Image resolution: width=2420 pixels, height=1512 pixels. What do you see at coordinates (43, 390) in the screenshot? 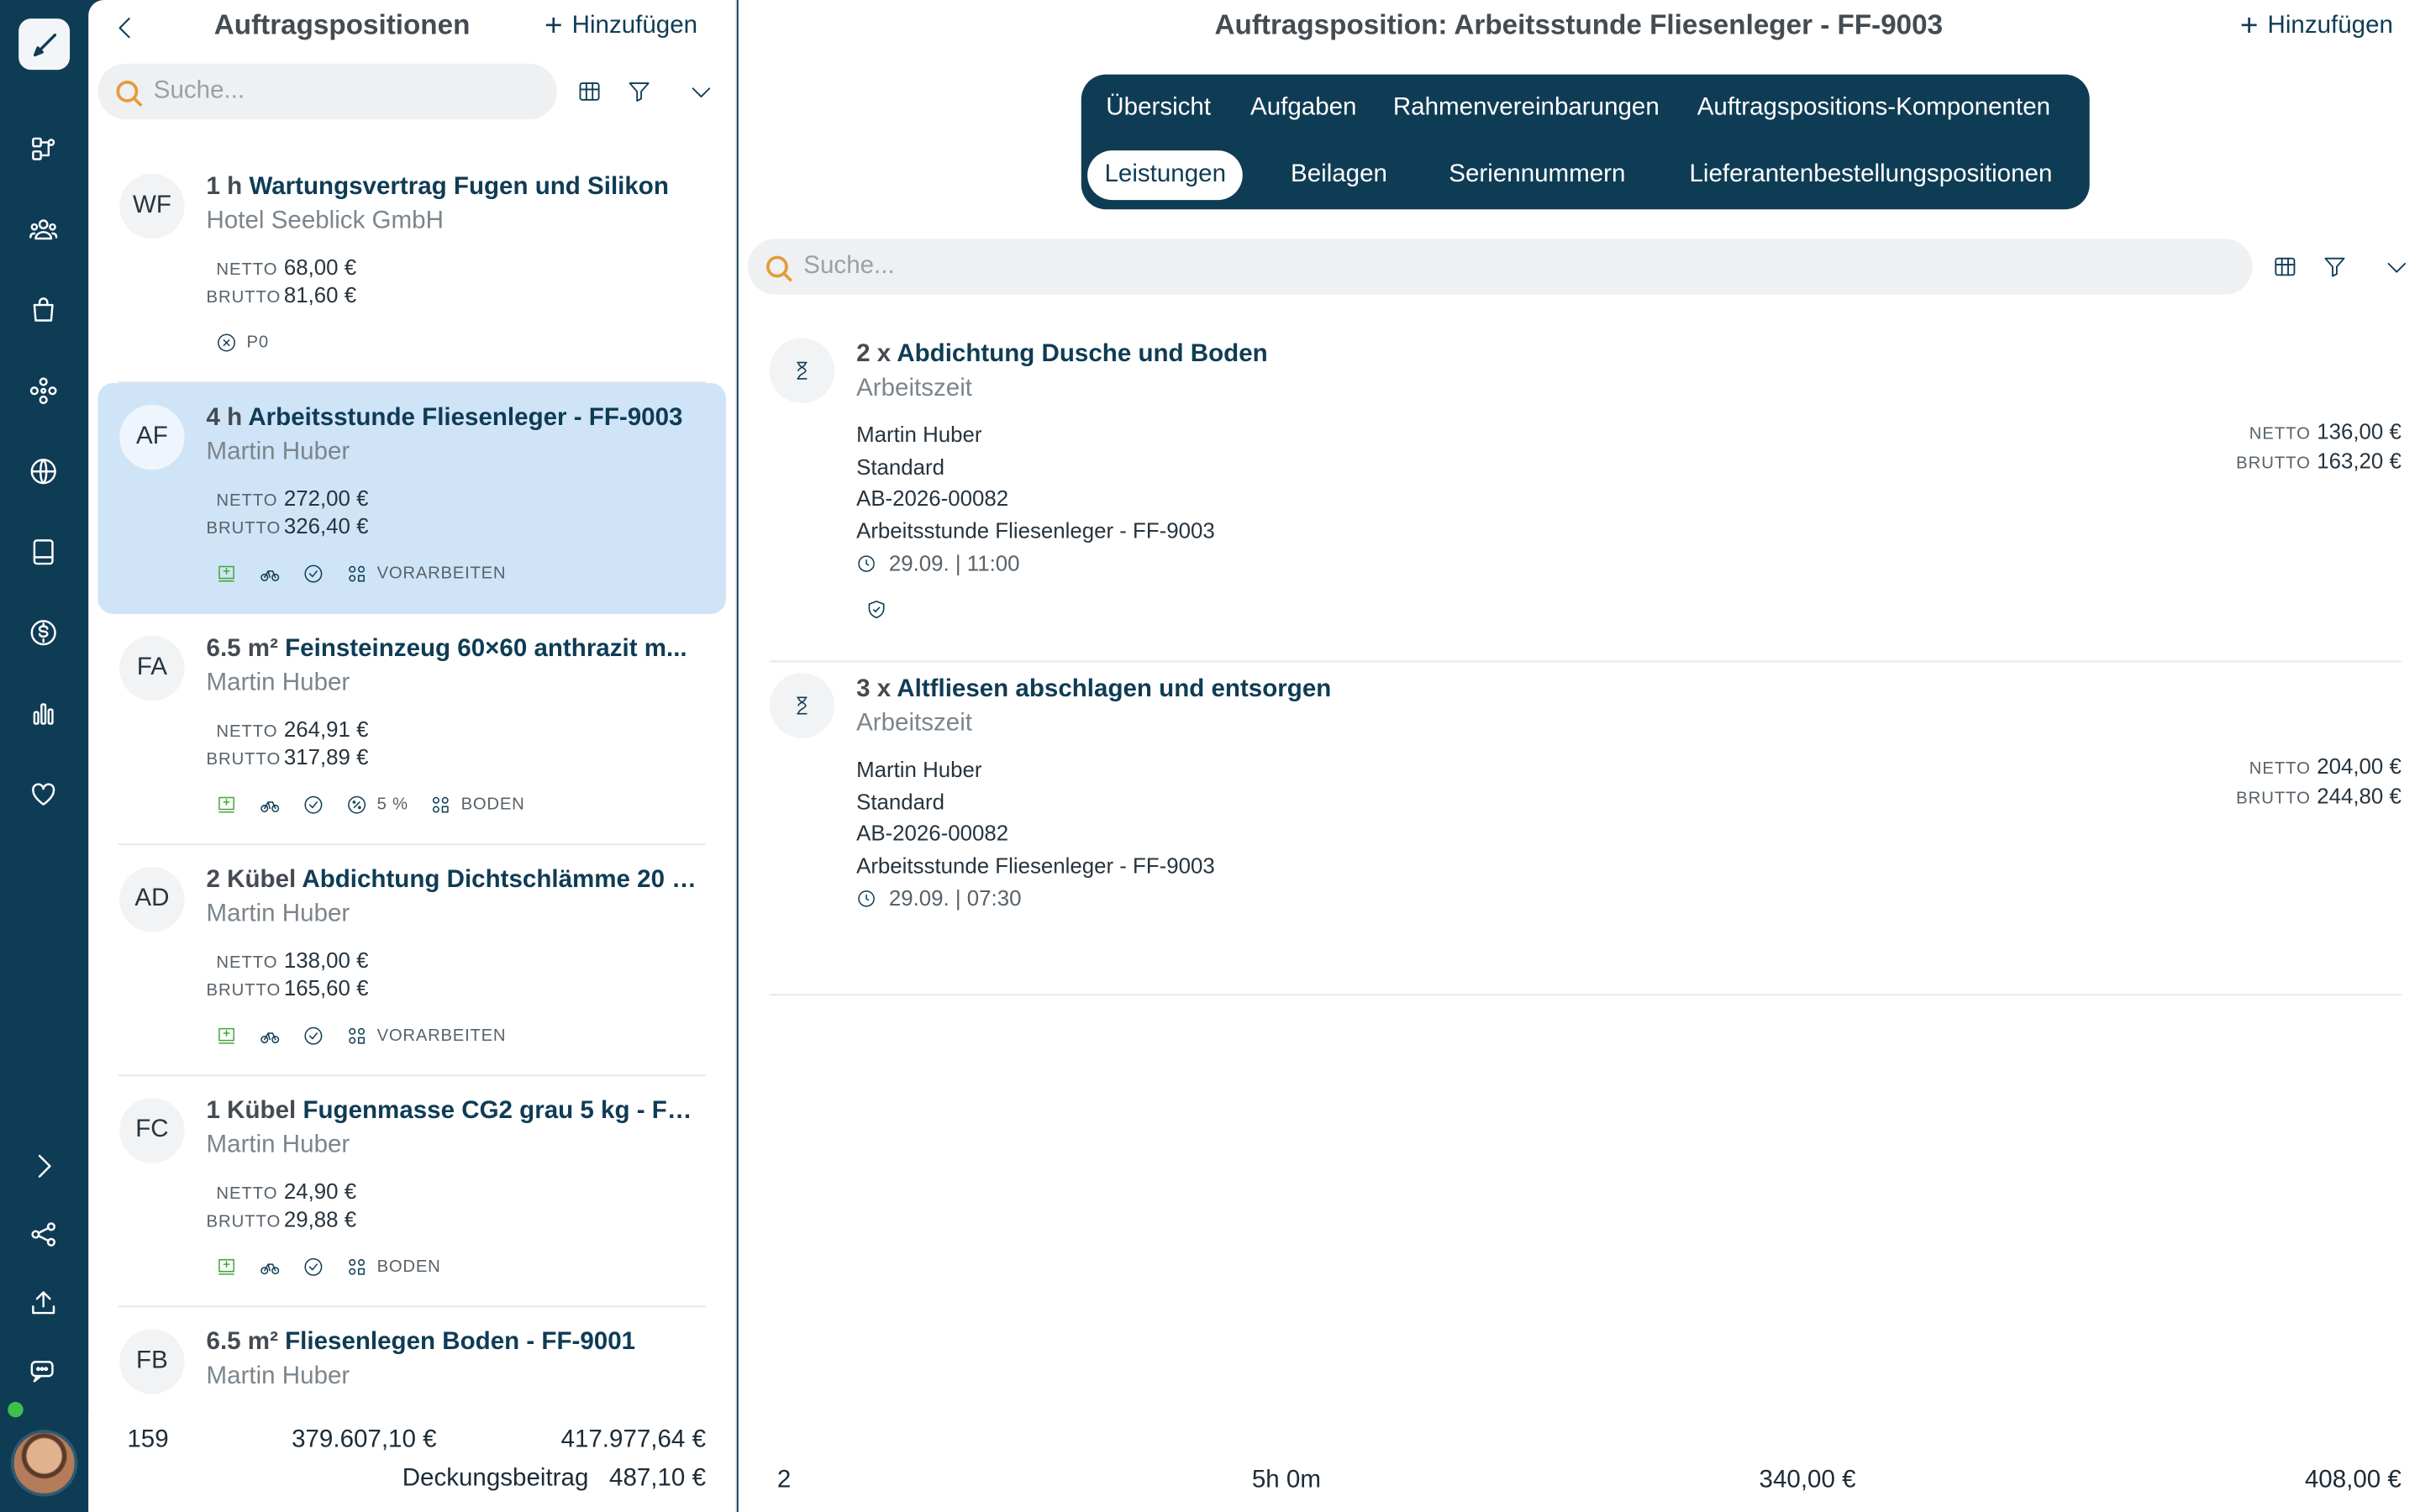
I see `modules-icon` at bounding box center [43, 390].